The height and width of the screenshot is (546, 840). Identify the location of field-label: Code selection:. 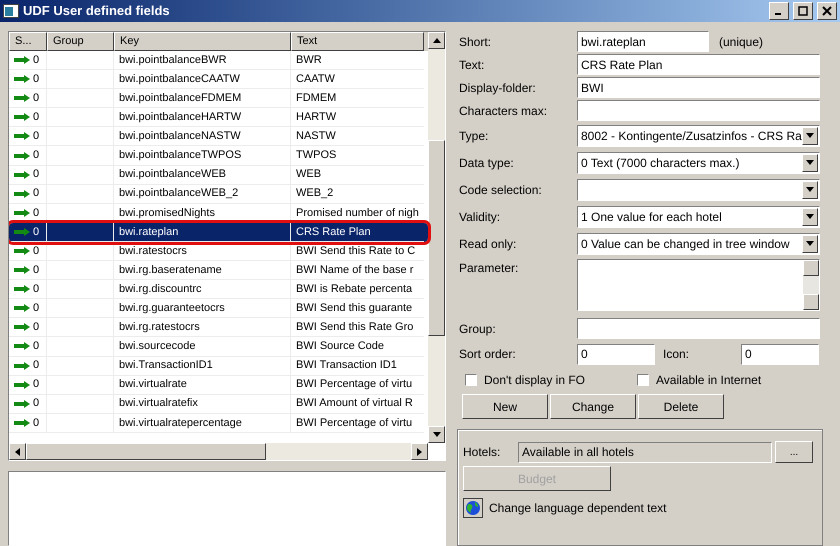
(501, 190).